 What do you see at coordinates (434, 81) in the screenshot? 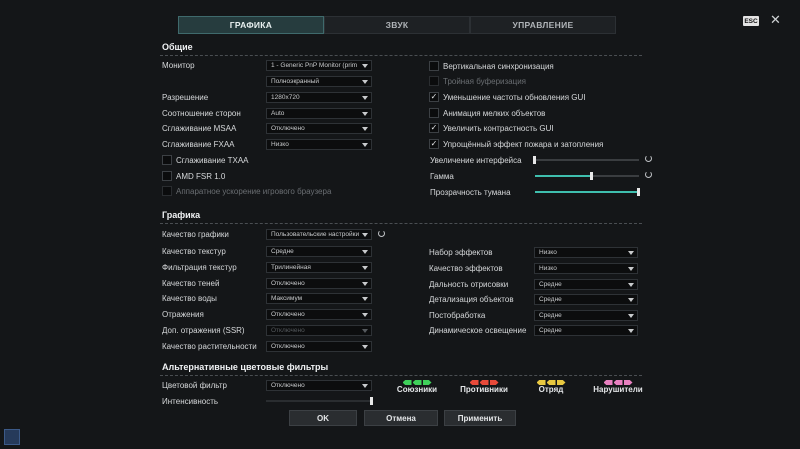
I see `triple-buffer-checkbox` at bounding box center [434, 81].